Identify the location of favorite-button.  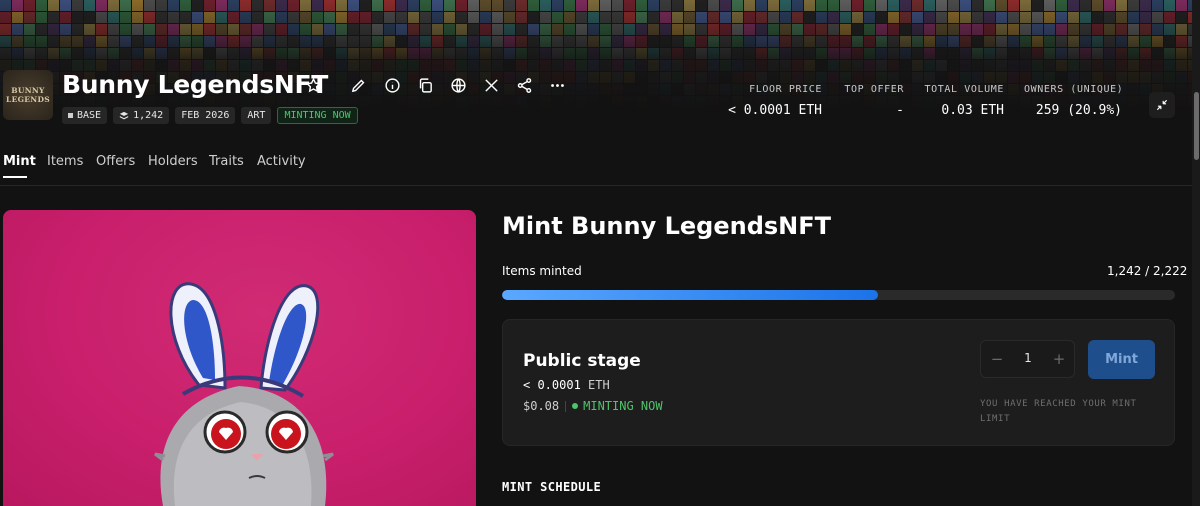
(313, 85).